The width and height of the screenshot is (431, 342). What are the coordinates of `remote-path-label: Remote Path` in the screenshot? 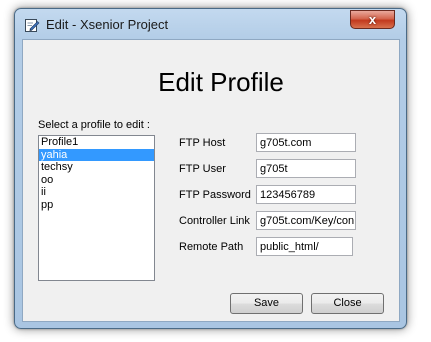 It's located at (211, 247).